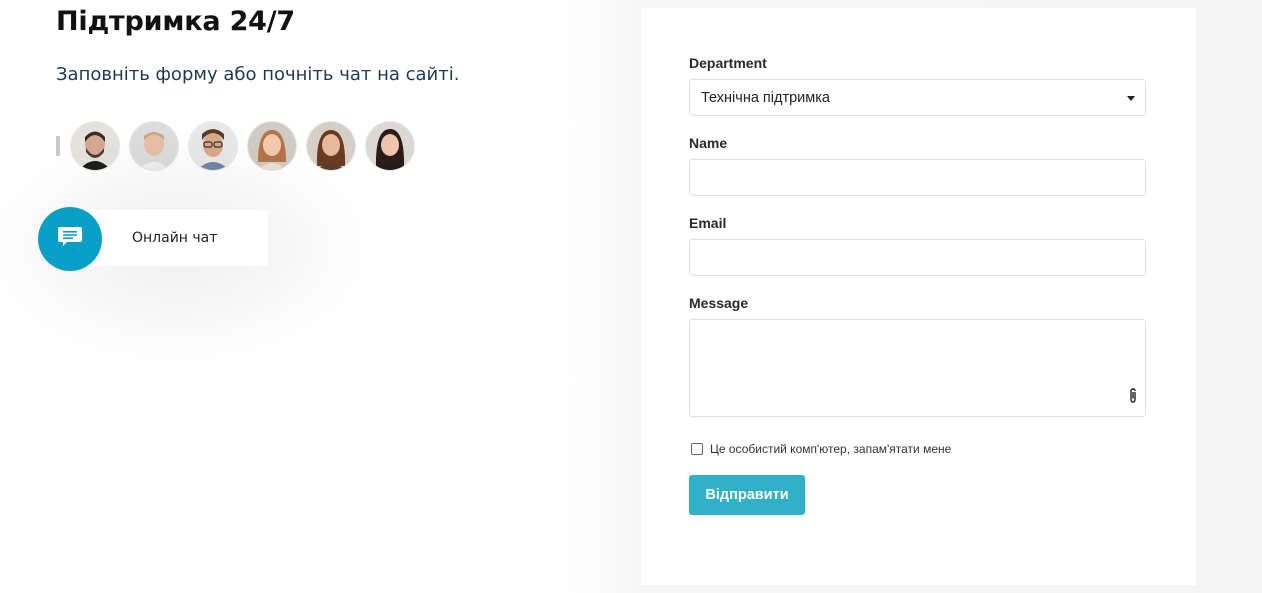 Image resolution: width=1262 pixels, height=593 pixels. What do you see at coordinates (728, 63) in the screenshot?
I see `department-label: Department` at bounding box center [728, 63].